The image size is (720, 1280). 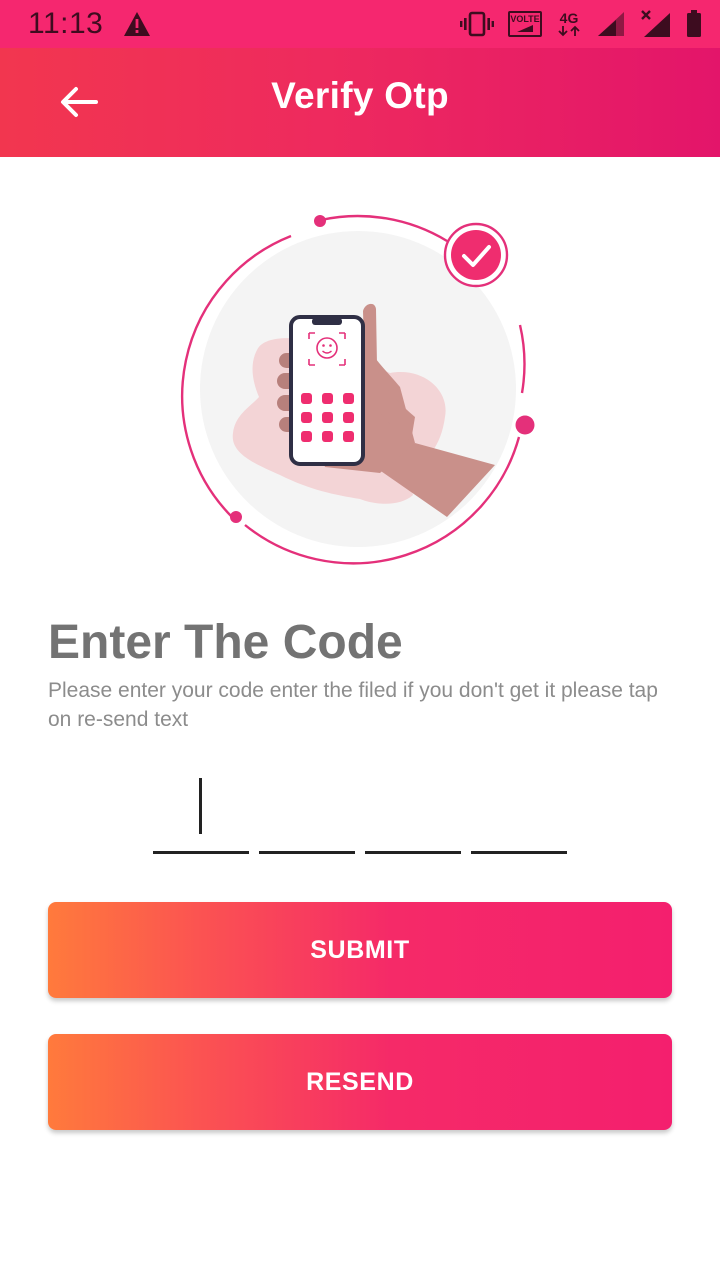 What do you see at coordinates (363, 813) in the screenshot?
I see `otp-input-group` at bounding box center [363, 813].